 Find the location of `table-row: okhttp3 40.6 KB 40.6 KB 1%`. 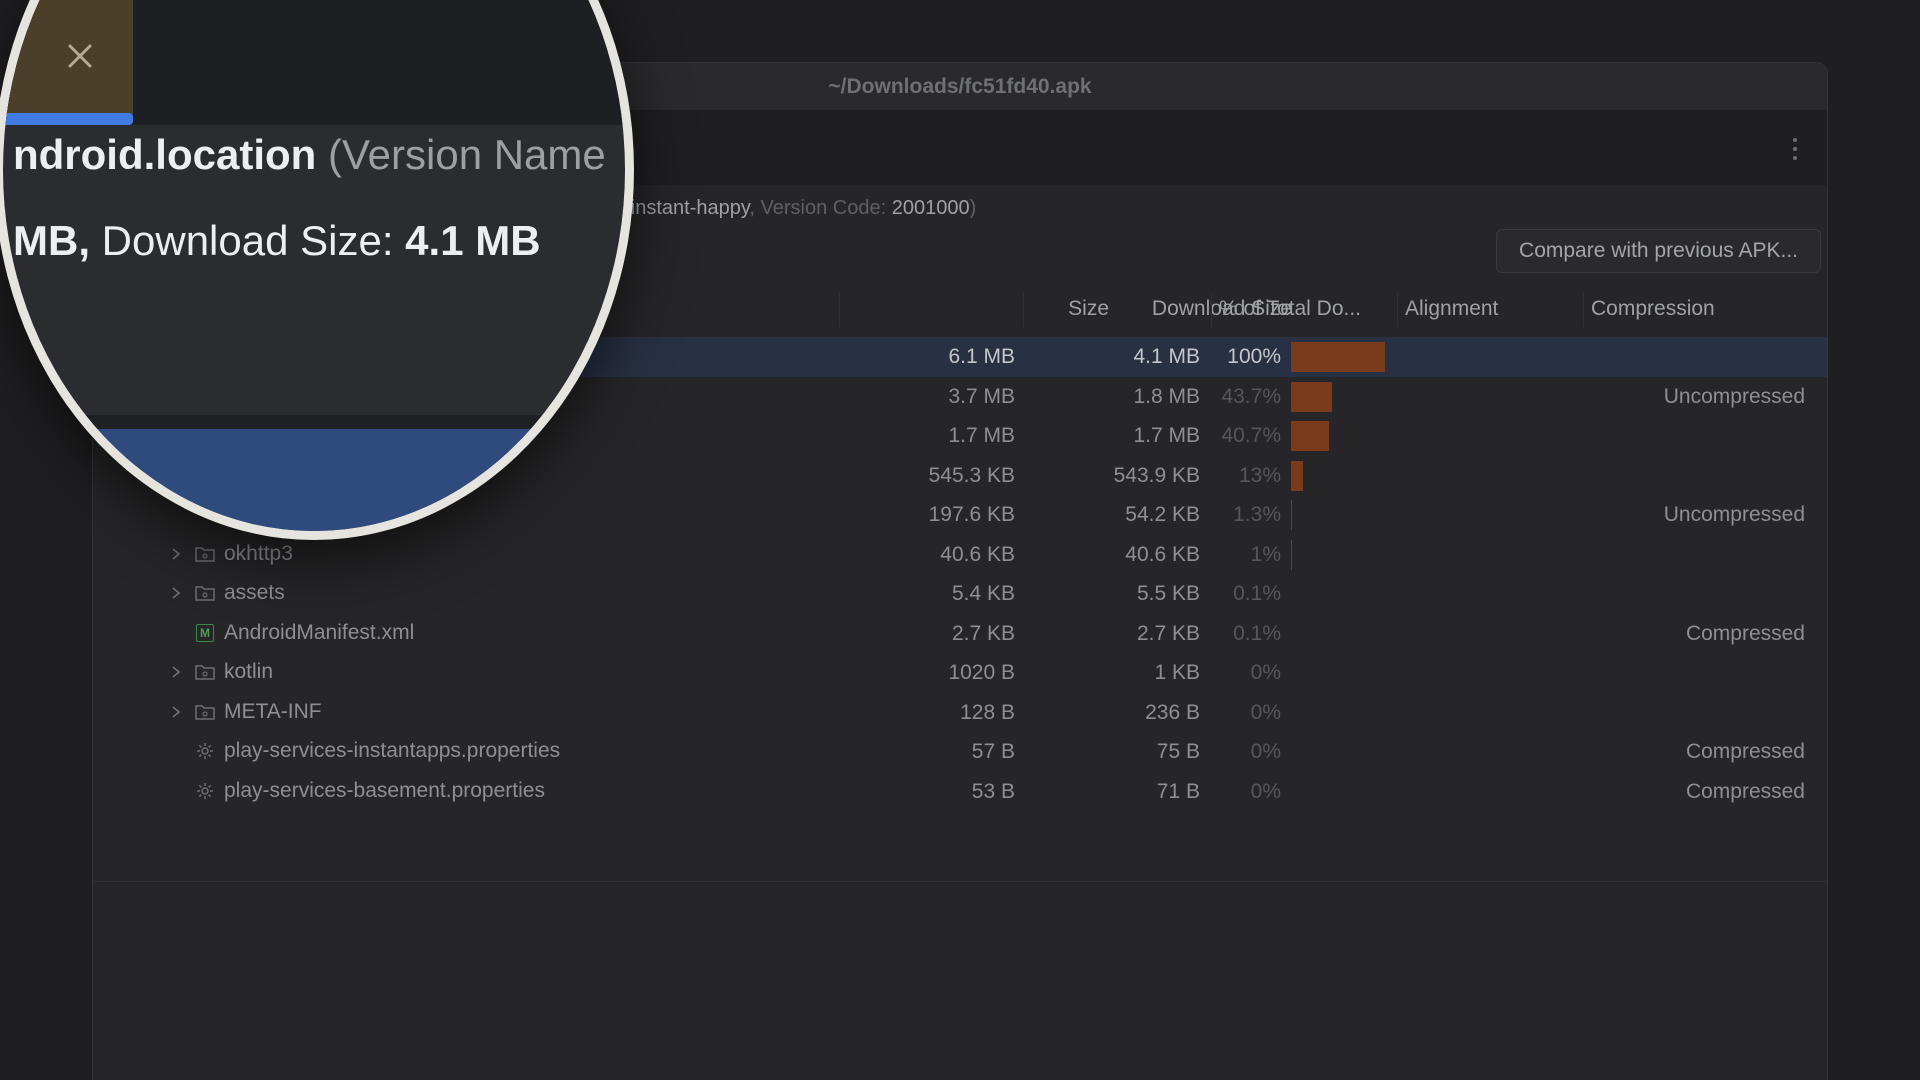

table-row: okhttp3 40.6 KB 40.6 KB 1% is located at coordinates (960, 555).